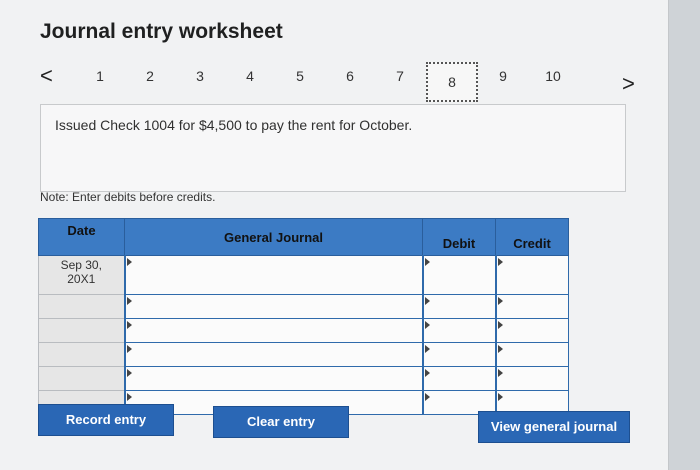  Describe the element at coordinates (200, 76) in the screenshot. I see `step-3: 3` at that location.